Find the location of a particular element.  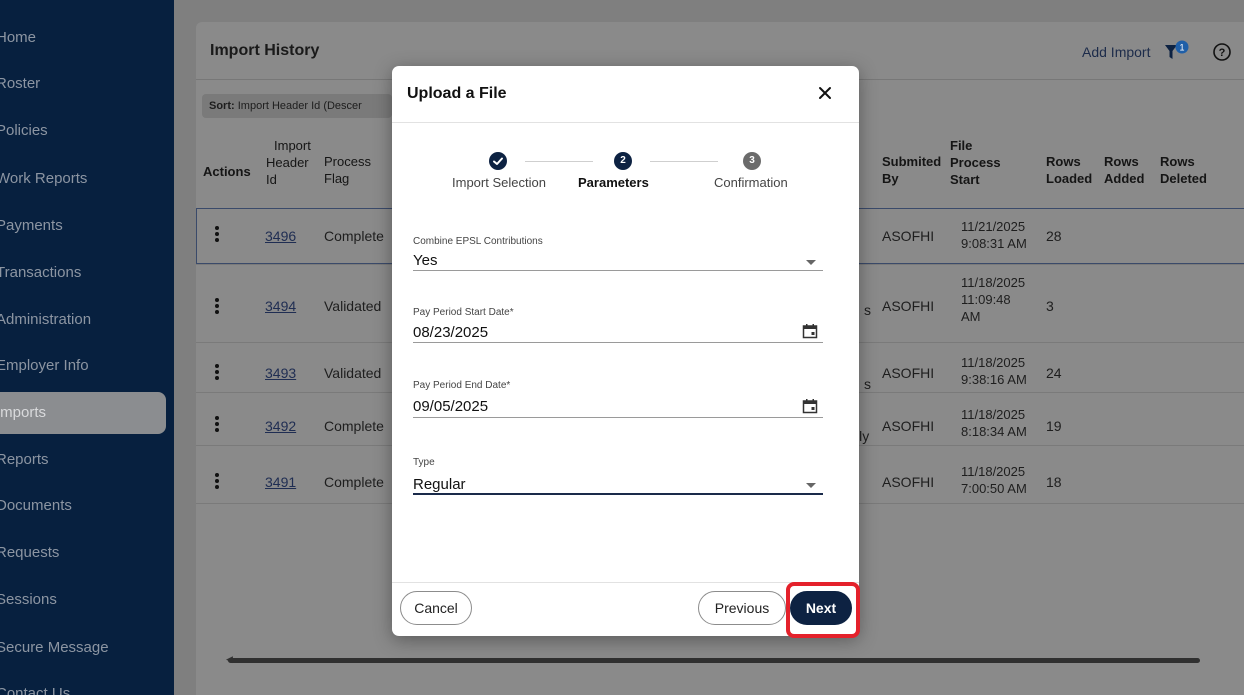

header-text: Flag is located at coordinates (337, 178).